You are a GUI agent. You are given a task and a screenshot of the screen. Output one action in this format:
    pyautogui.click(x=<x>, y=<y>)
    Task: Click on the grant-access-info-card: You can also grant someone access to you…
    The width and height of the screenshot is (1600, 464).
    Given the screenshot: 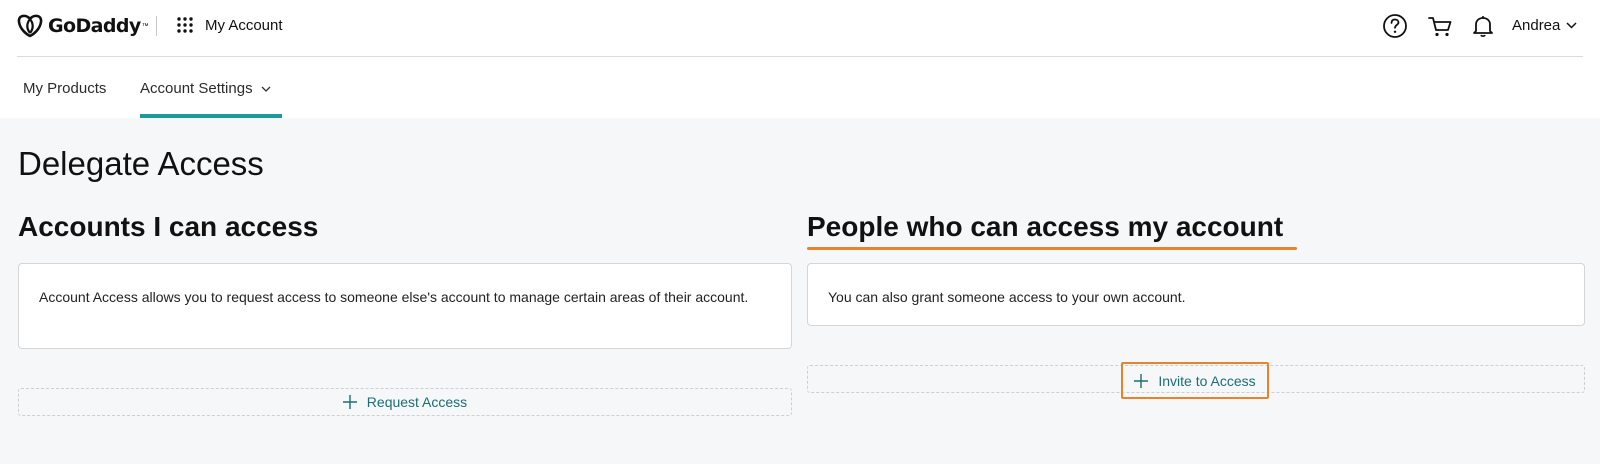 What is the action you would take?
    pyautogui.click(x=1196, y=294)
    